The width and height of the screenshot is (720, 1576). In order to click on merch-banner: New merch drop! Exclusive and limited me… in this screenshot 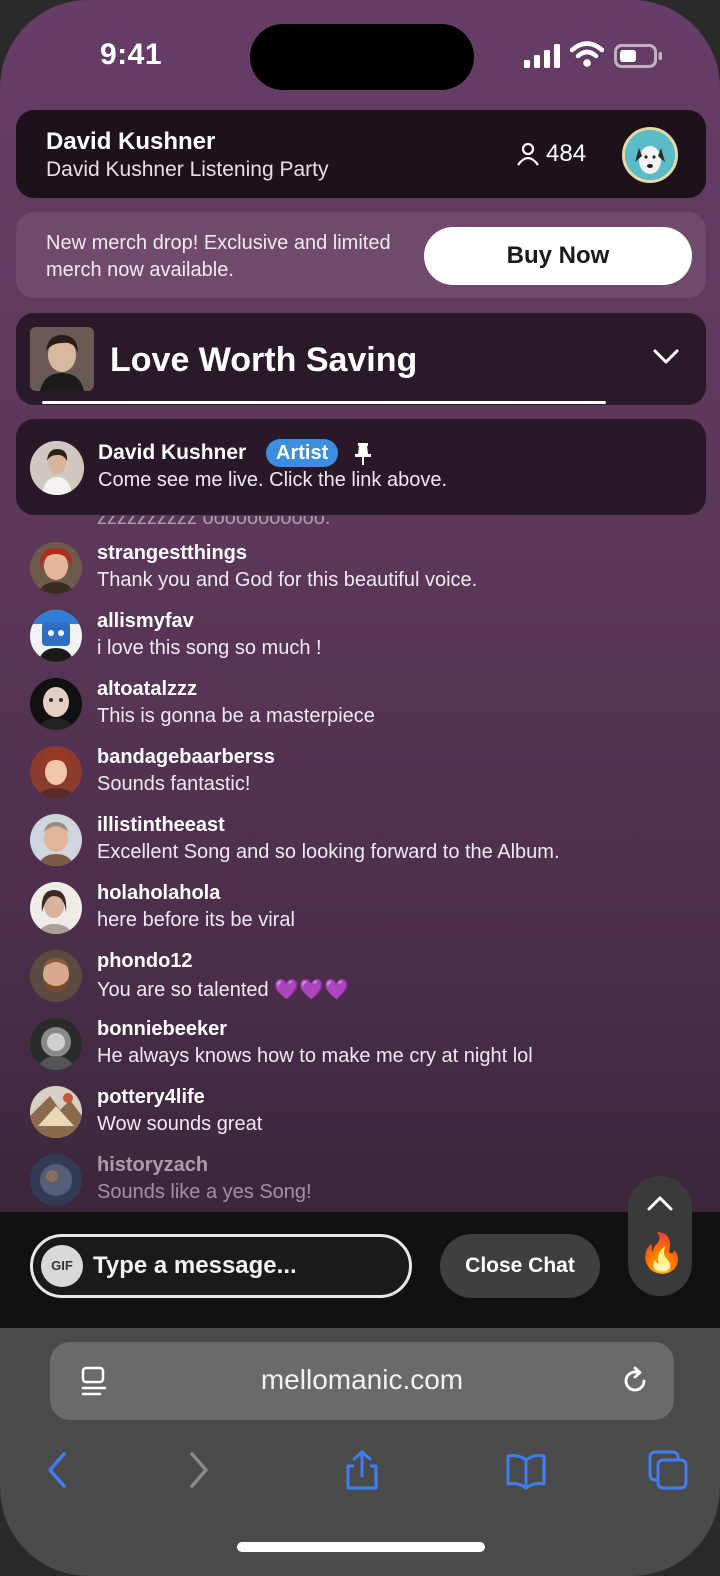, I will do `click(361, 255)`.